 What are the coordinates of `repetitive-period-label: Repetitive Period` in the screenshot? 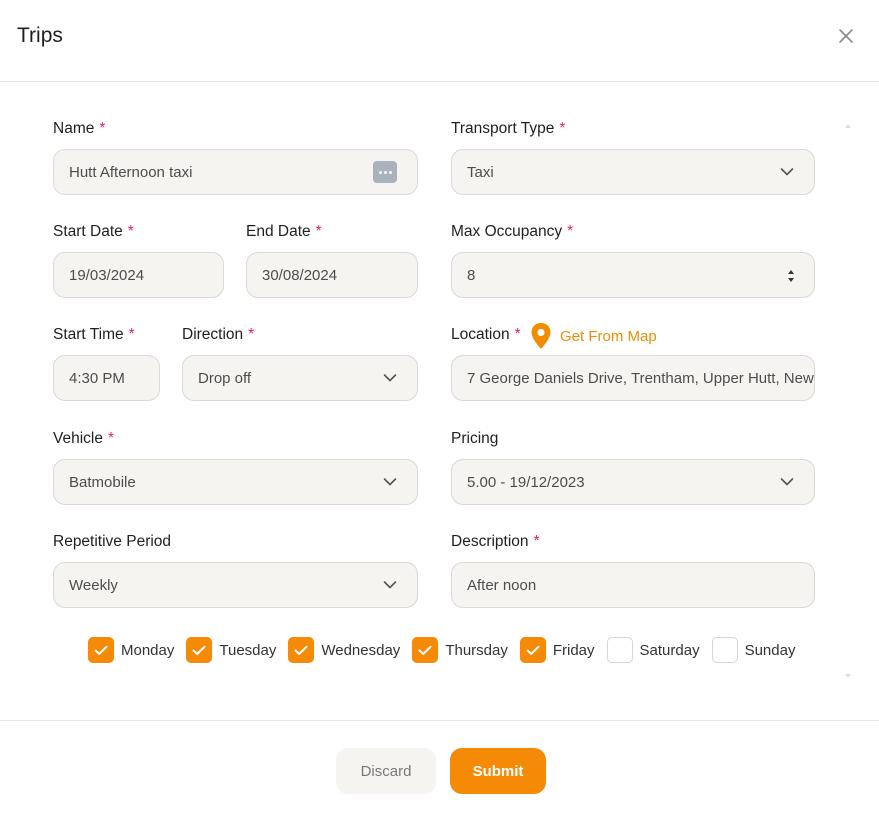 It's located at (112, 541).